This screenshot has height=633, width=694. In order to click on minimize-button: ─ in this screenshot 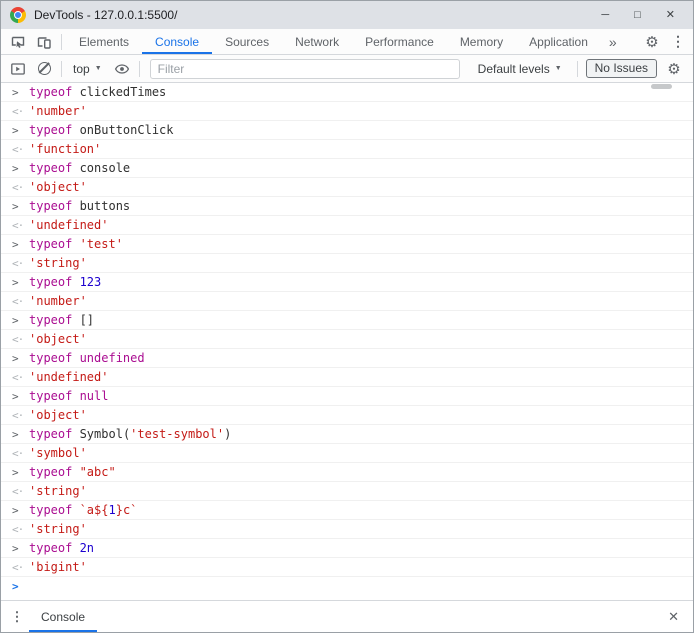, I will do `click(605, 15)`.